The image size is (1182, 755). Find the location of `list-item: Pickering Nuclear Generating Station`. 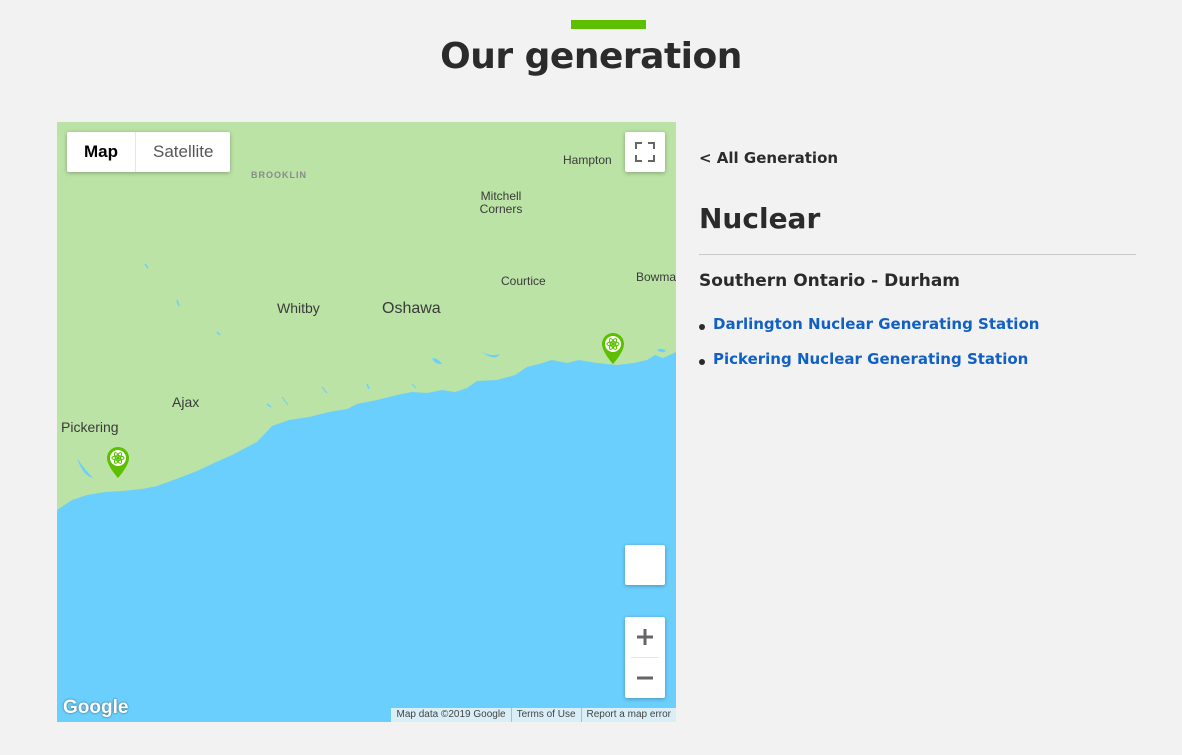

list-item: Pickering Nuclear Generating Station is located at coordinates (869, 358).